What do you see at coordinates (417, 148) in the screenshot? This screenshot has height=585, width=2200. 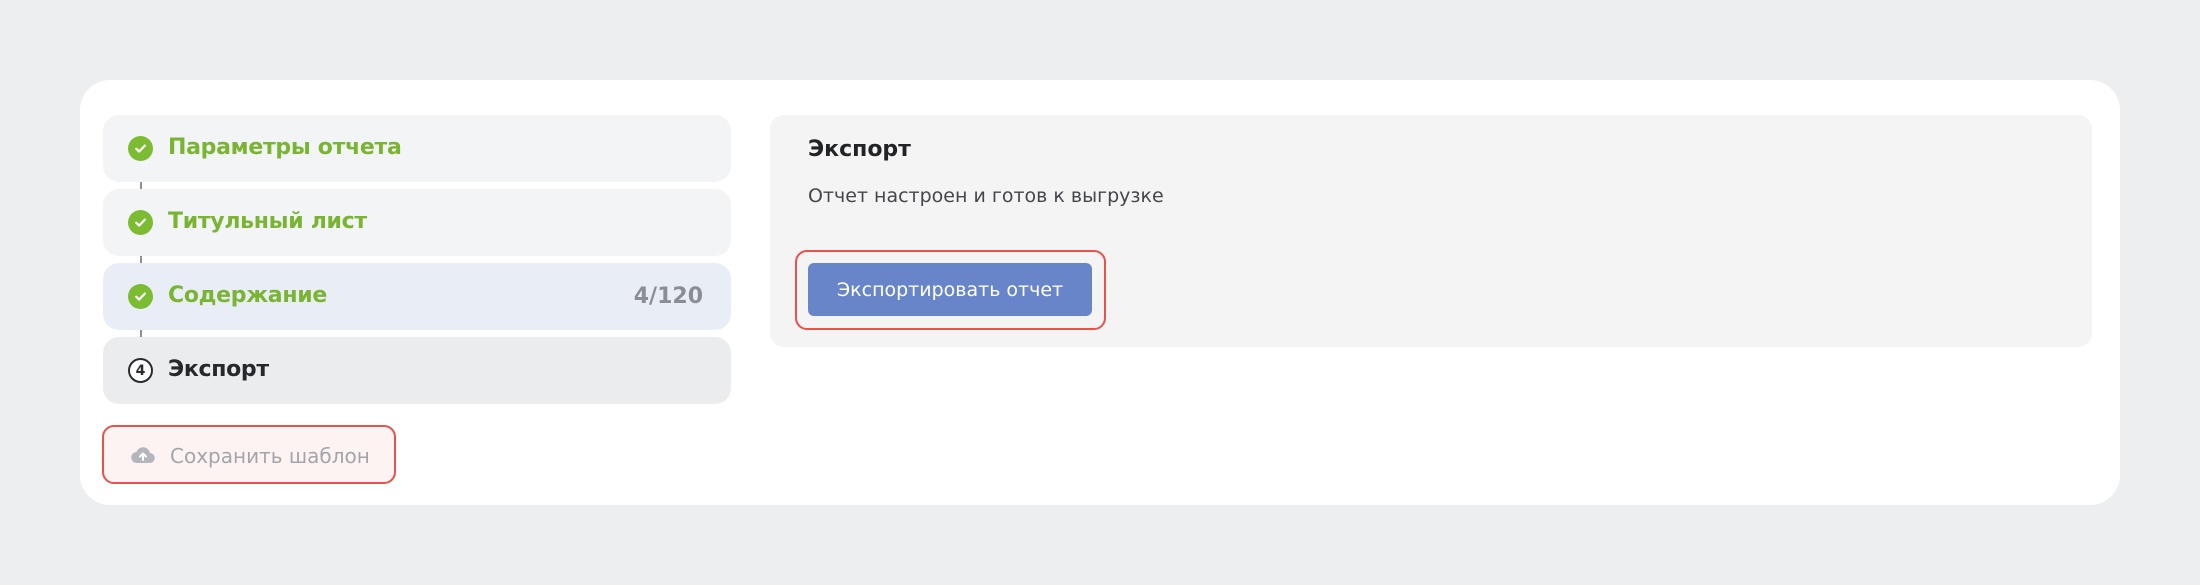 I see `step-report-parameters: Параметры отчета` at bounding box center [417, 148].